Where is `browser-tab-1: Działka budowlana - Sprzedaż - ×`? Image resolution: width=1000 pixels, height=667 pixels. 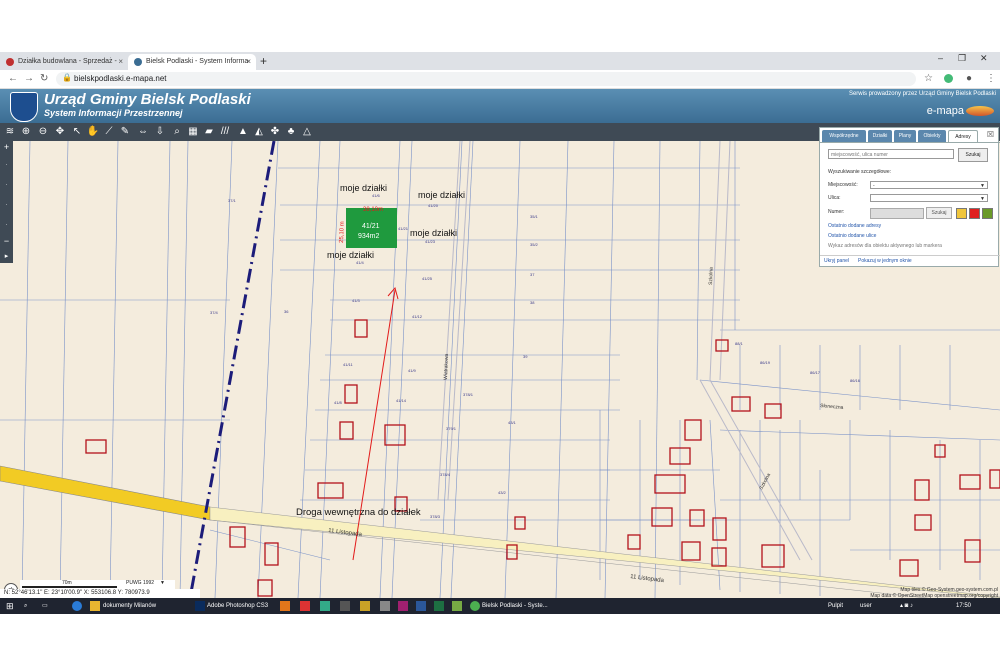
browser-tab-1: Działka budowlana - Sprzedaż - × is located at coordinates (64, 62).